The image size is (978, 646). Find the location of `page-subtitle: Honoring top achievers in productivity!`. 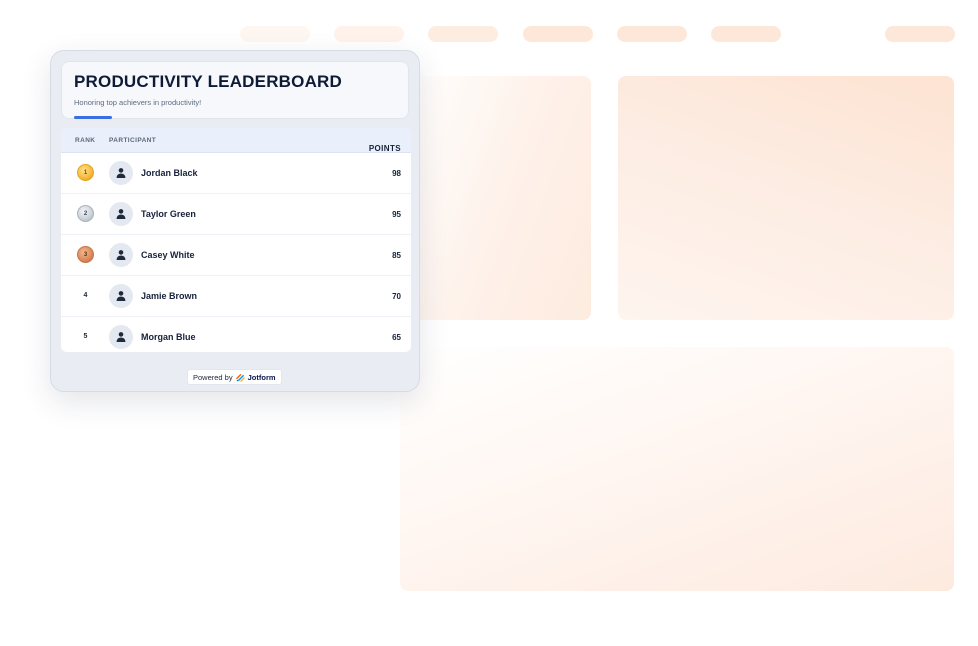

page-subtitle: Honoring top achievers in productivity! is located at coordinates (138, 102).